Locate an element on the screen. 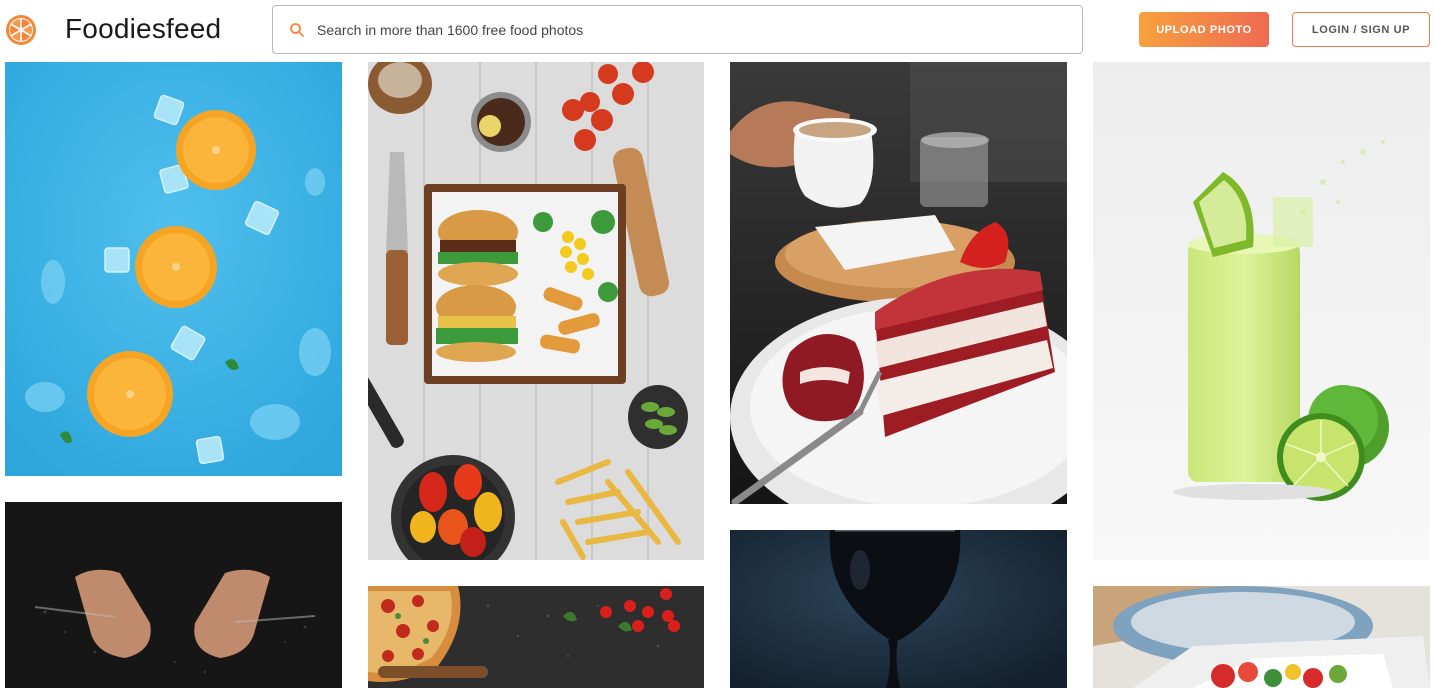 The width and height of the screenshot is (1435, 688). dark-sauce-image is located at coordinates (898, 609).